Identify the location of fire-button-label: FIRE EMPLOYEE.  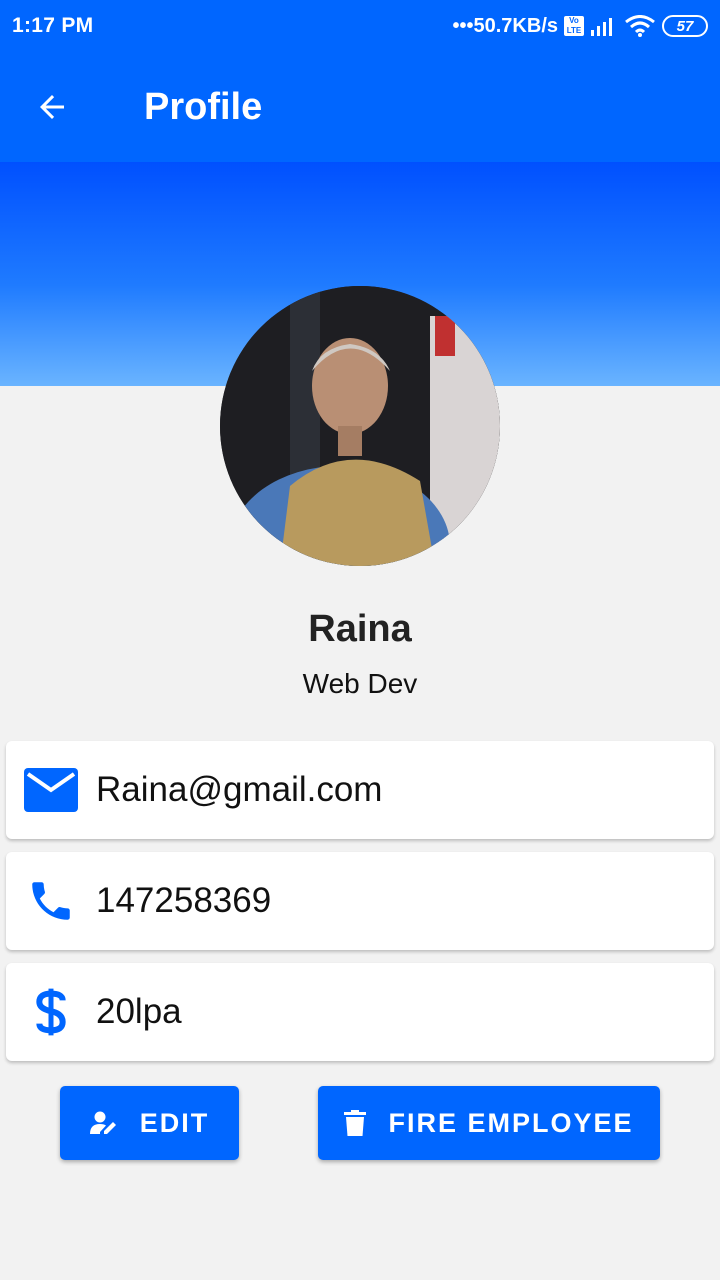
(511, 1122).